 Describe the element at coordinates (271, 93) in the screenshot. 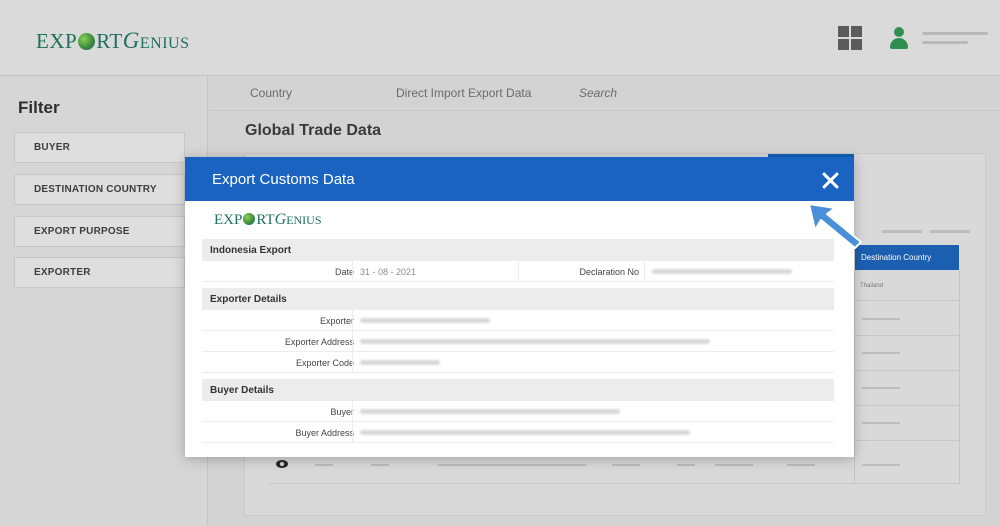

I see `tab-country: Country` at that location.